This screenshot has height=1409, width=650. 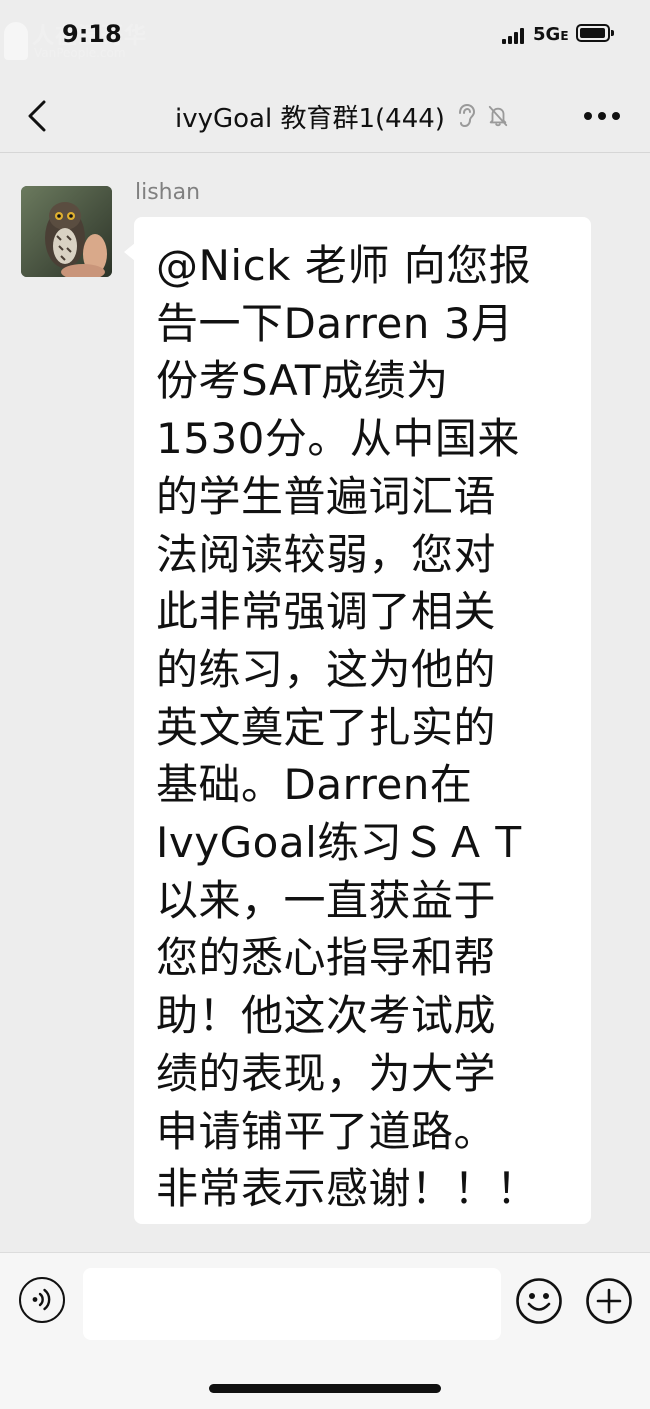 What do you see at coordinates (344, 265) in the screenshot?
I see `message-line: @Nick 老师 向您报` at bounding box center [344, 265].